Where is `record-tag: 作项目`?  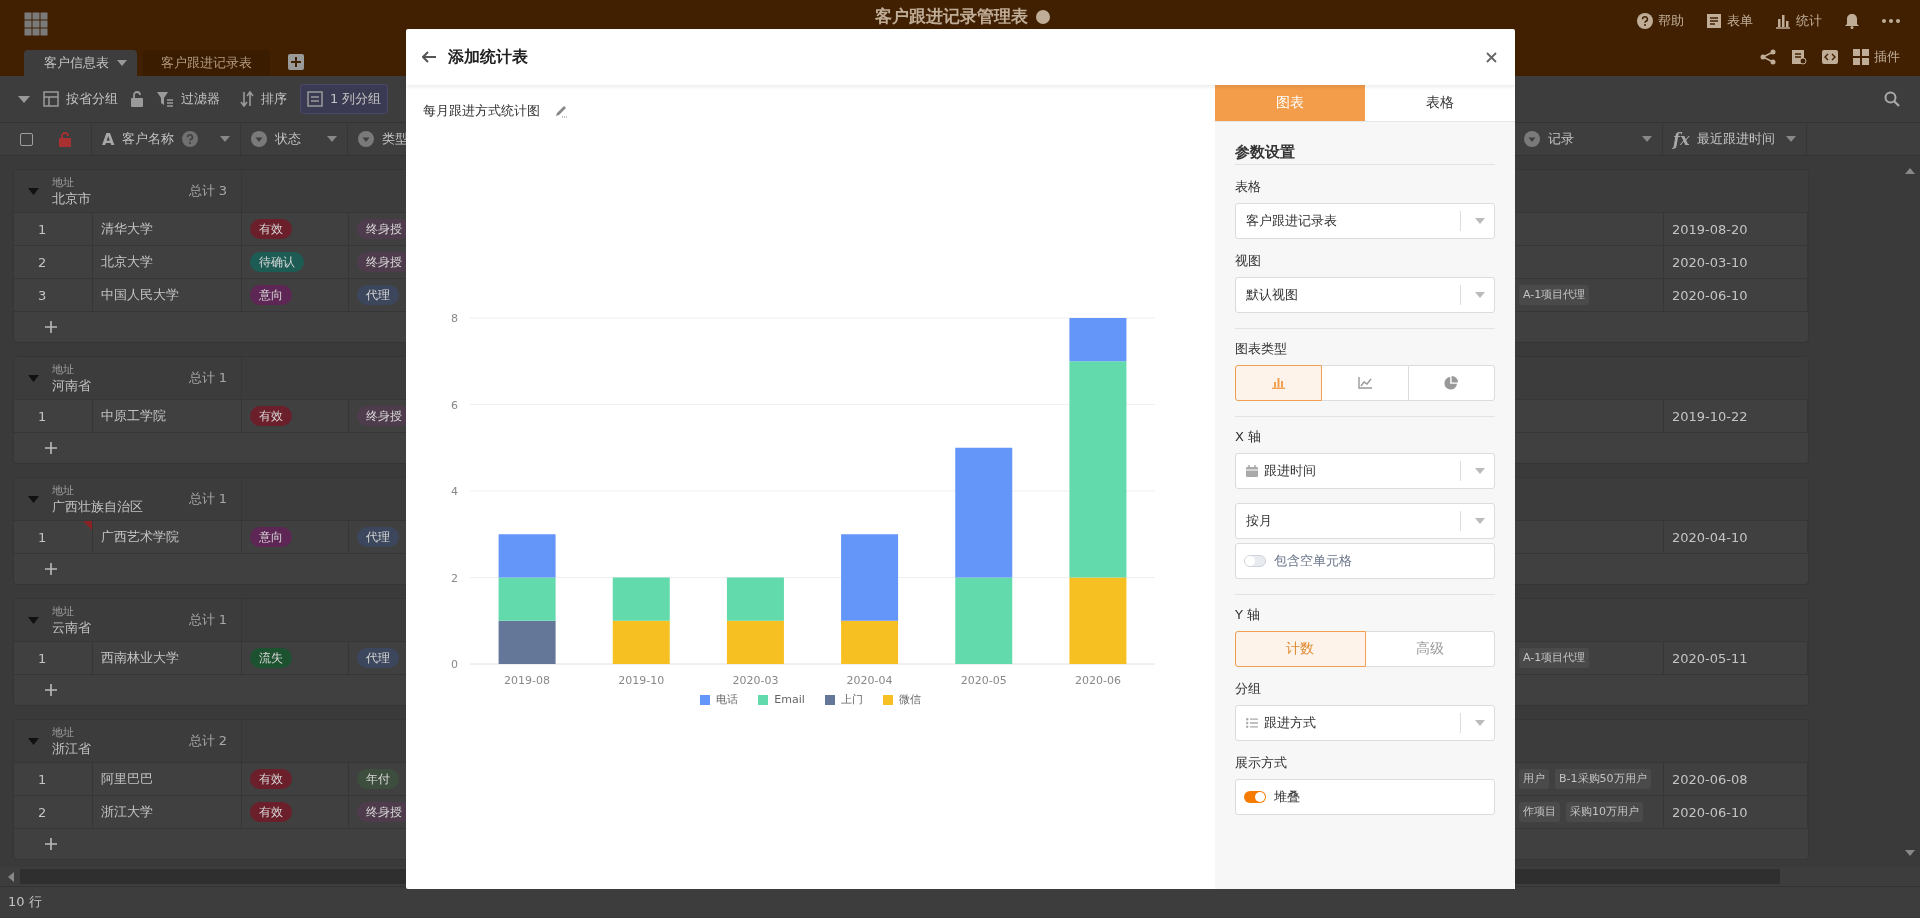 record-tag: 作项目 is located at coordinates (1539, 812).